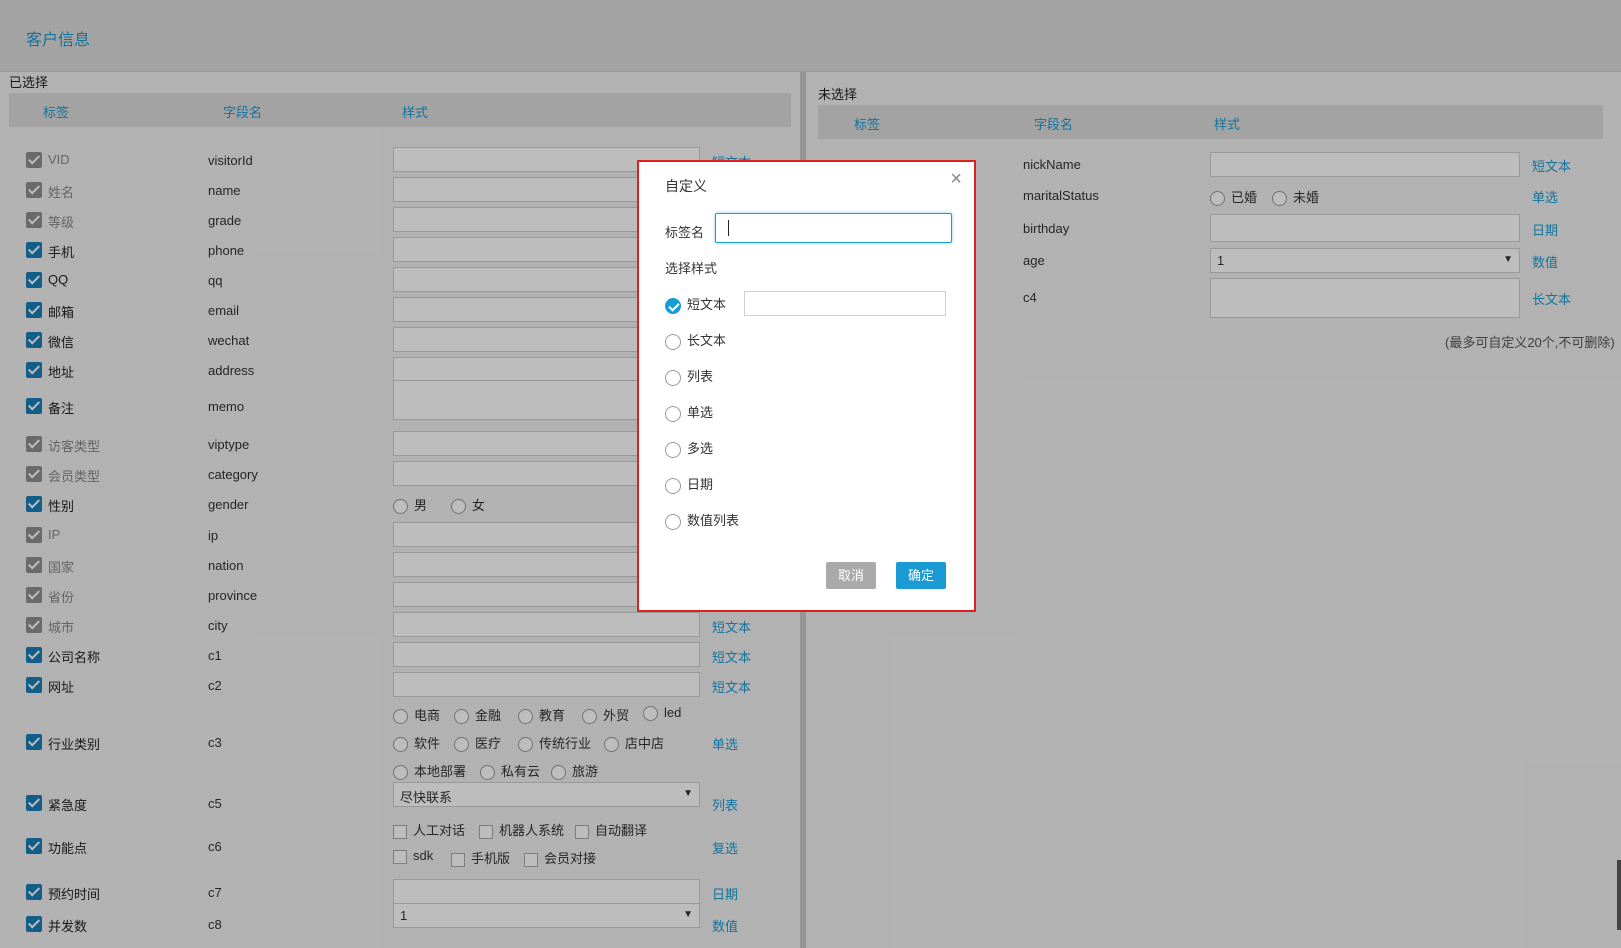 The image size is (1621, 948). What do you see at coordinates (921, 575) in the screenshot?
I see `confirm-button: 确定` at bounding box center [921, 575].